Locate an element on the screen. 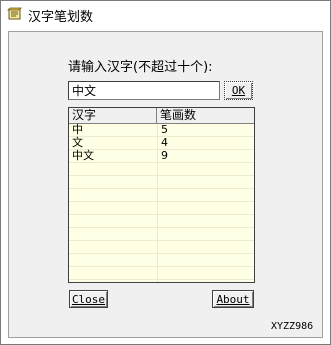  chinese-chars-input is located at coordinates (144, 90).